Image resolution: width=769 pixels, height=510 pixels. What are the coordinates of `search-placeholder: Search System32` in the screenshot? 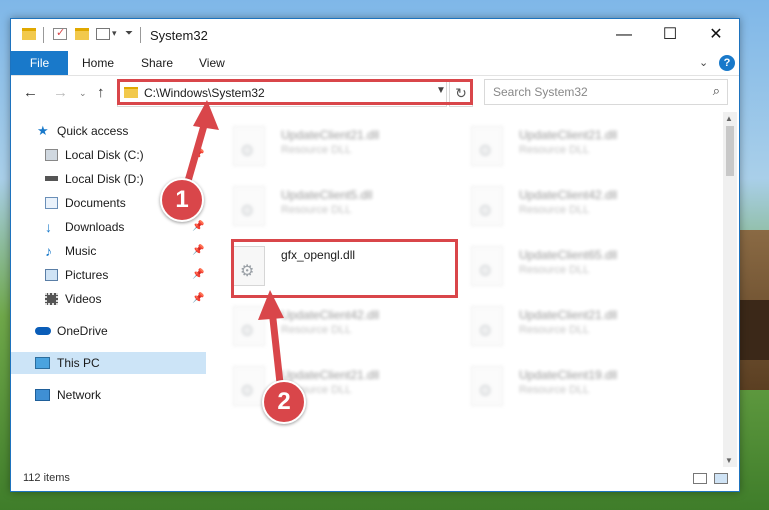 It's located at (540, 92).